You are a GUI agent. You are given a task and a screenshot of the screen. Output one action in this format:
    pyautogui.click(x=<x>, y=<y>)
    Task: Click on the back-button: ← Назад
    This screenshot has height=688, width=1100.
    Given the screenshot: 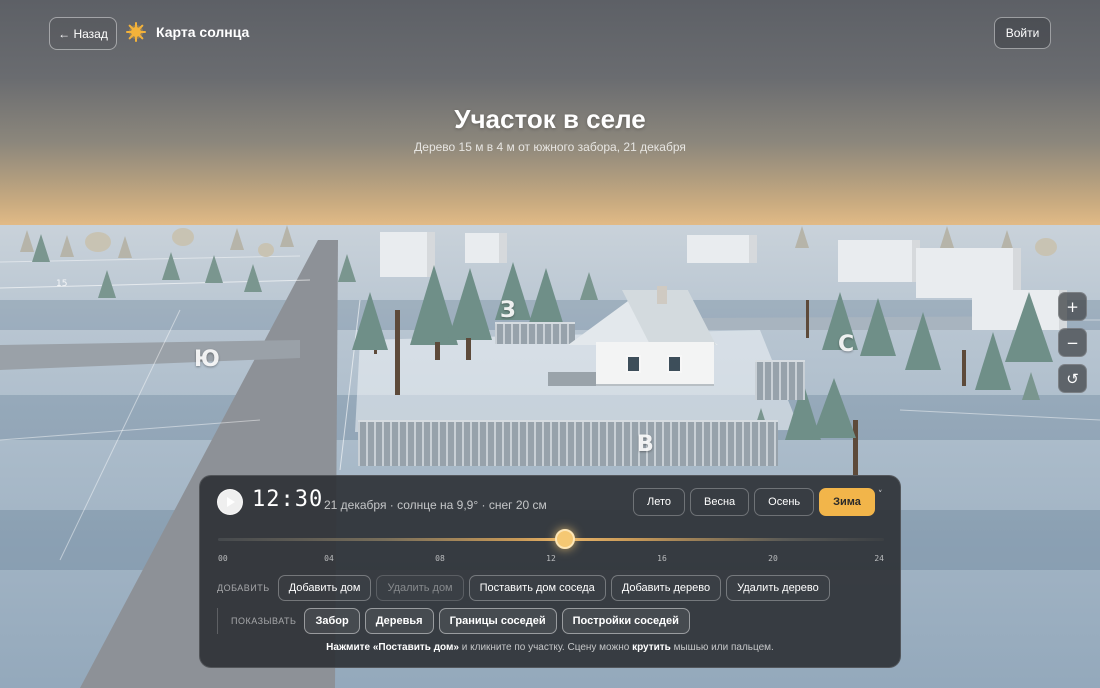 What is the action you would take?
    pyautogui.click(x=83, y=33)
    